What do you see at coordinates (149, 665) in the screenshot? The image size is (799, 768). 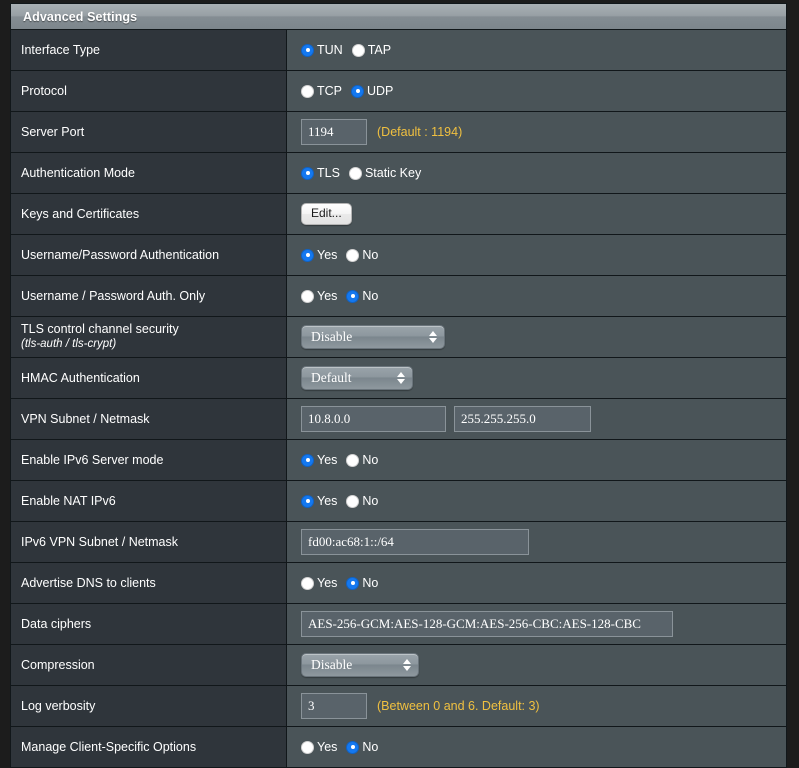 I see `row-label-cell: Compression` at bounding box center [149, 665].